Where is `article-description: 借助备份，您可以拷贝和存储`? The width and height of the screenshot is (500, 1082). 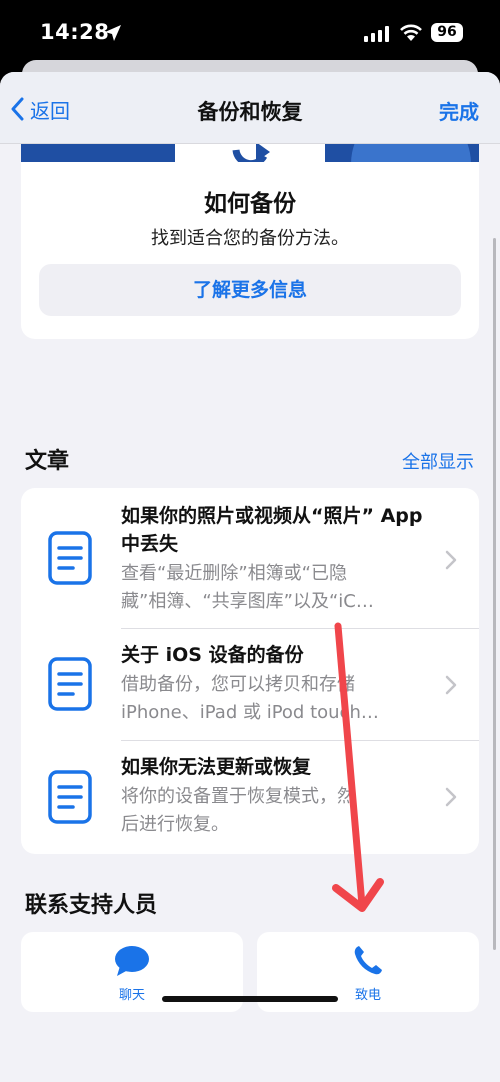 article-description: 借助备份，您可以拷贝和存储 is located at coordinates (238, 684).